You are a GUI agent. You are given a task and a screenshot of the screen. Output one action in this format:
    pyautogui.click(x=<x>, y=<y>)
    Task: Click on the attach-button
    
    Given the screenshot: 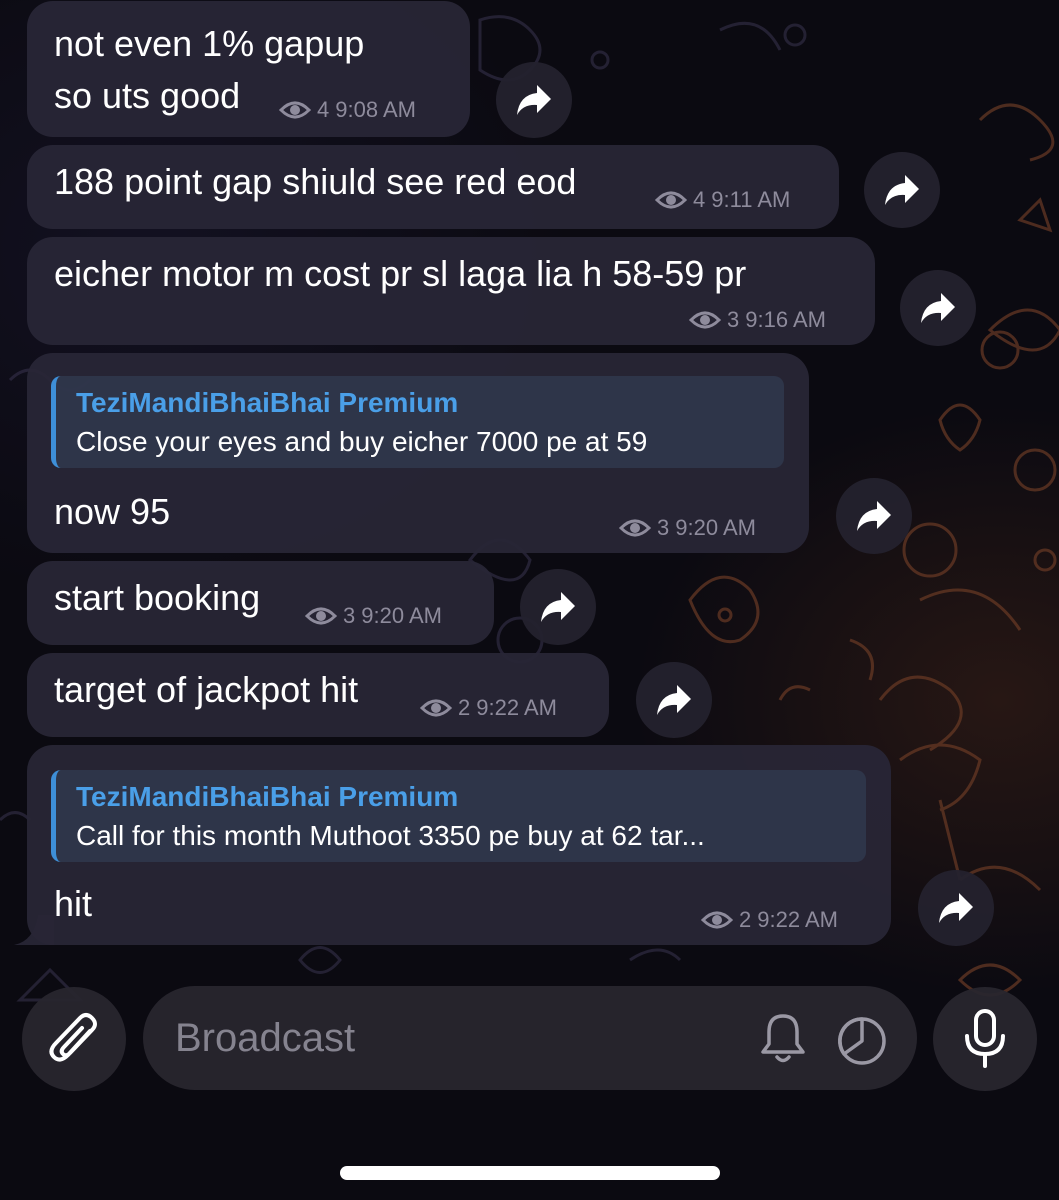 What is the action you would take?
    pyautogui.click(x=74, y=1039)
    